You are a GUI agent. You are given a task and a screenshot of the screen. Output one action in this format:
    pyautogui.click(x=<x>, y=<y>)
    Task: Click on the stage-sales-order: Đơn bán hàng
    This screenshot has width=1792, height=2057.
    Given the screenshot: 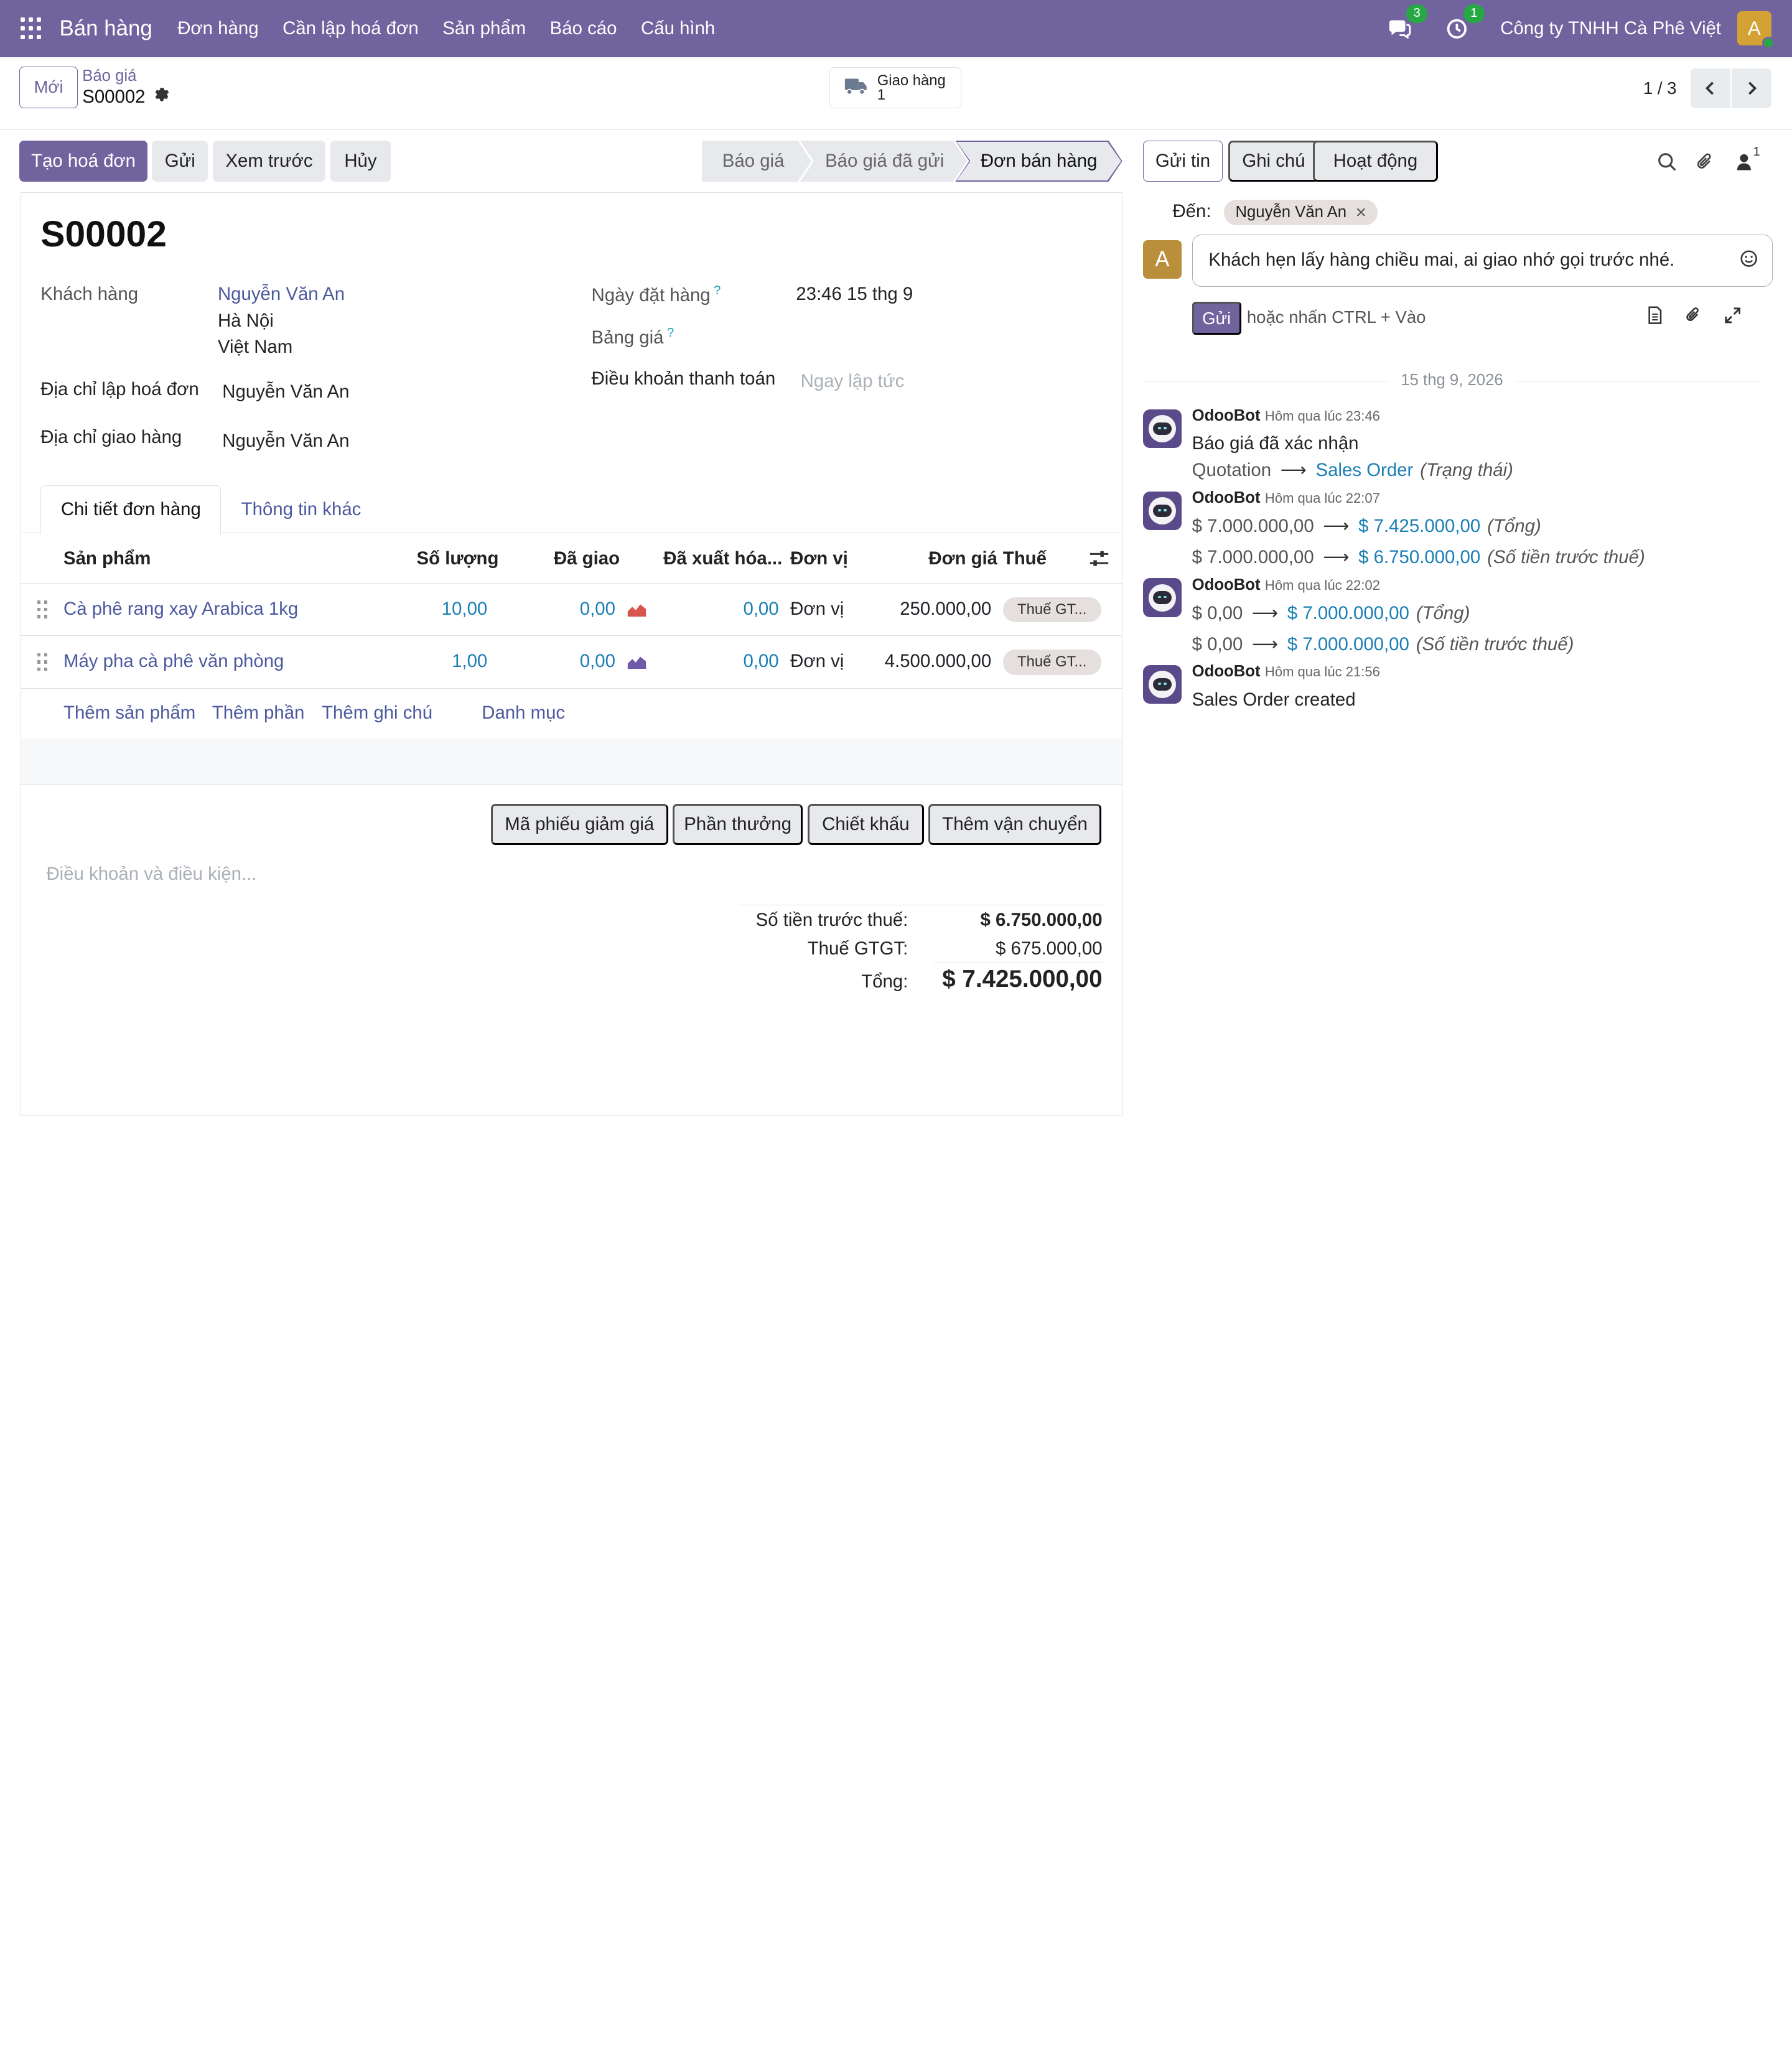 What is the action you would take?
    pyautogui.click(x=1038, y=161)
    